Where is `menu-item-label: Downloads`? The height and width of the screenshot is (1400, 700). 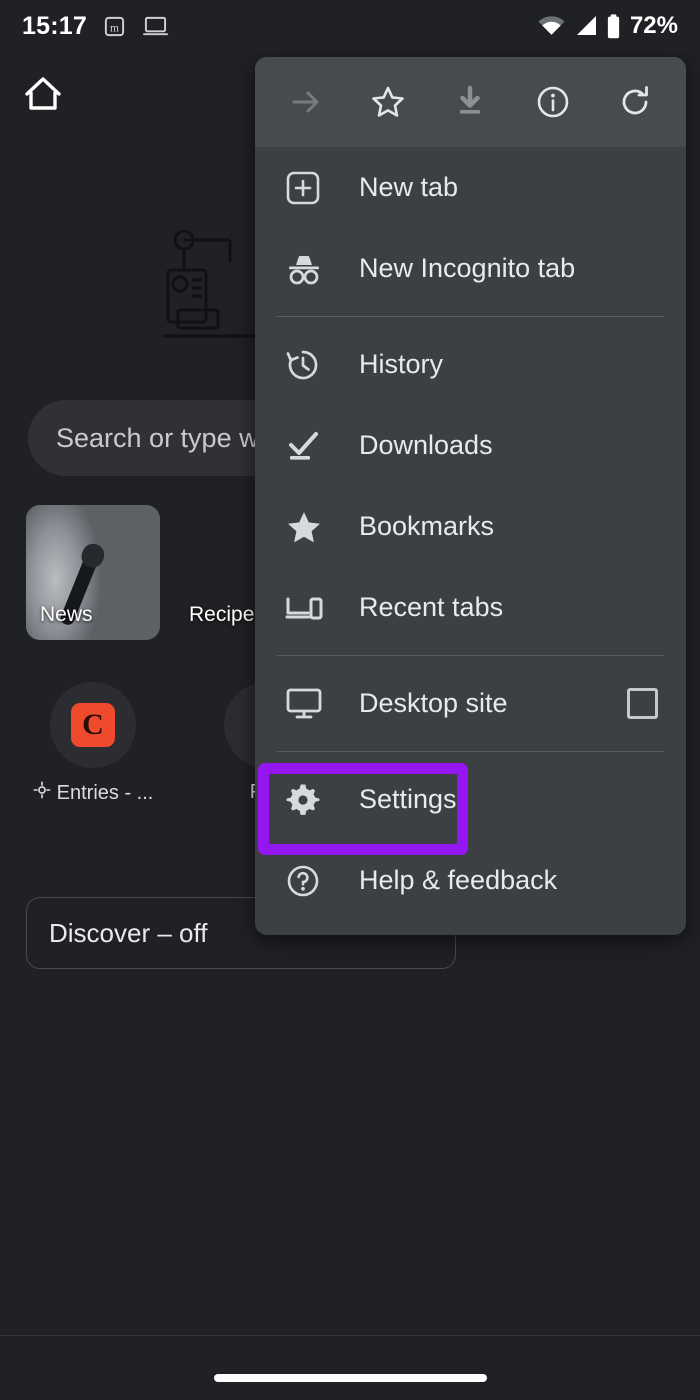
menu-item-label: Downloads is located at coordinates (426, 445).